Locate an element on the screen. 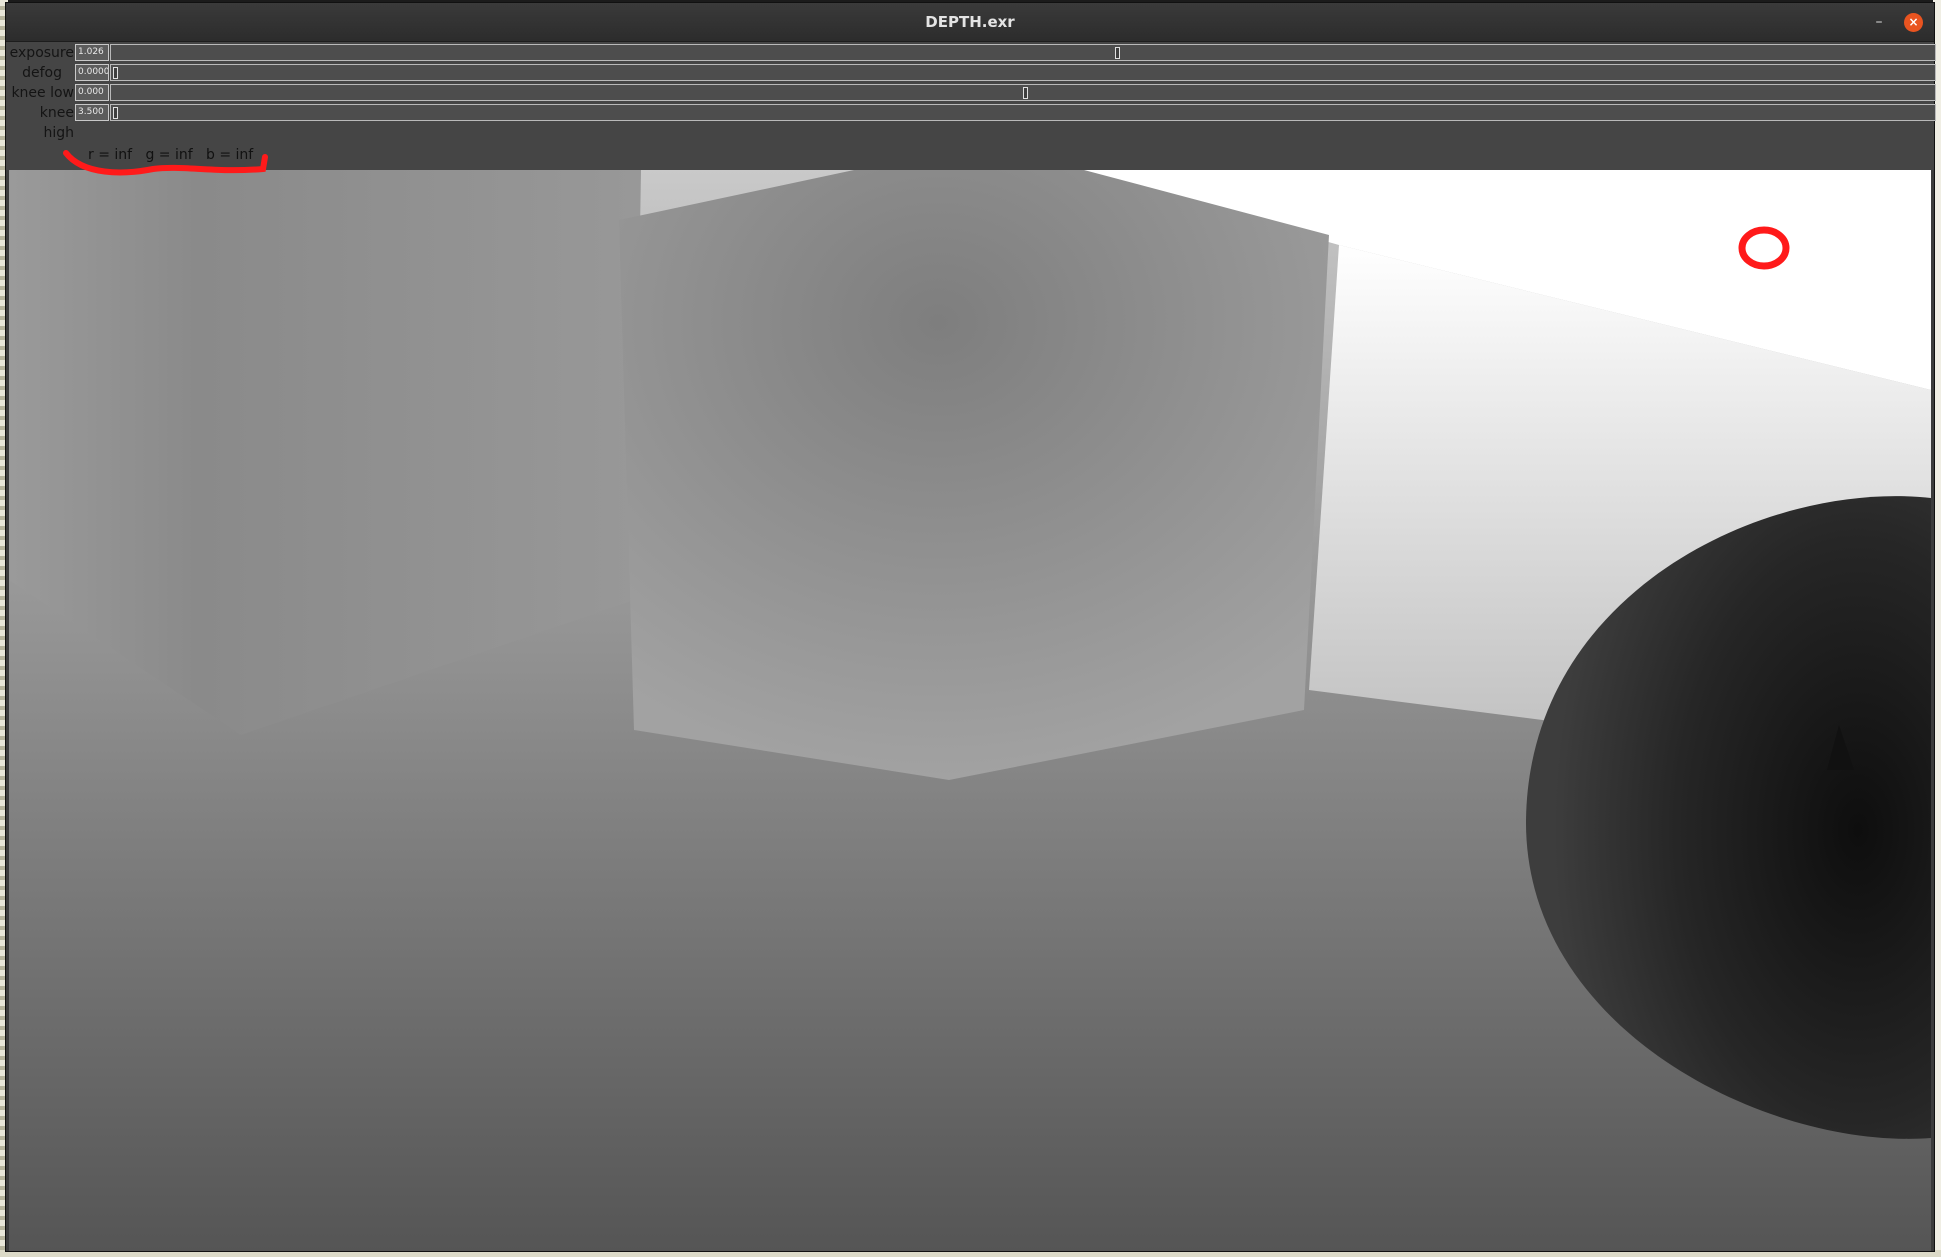 This screenshot has height=1257, width=1941. defog-value-field: 0.0000 is located at coordinates (92, 72).